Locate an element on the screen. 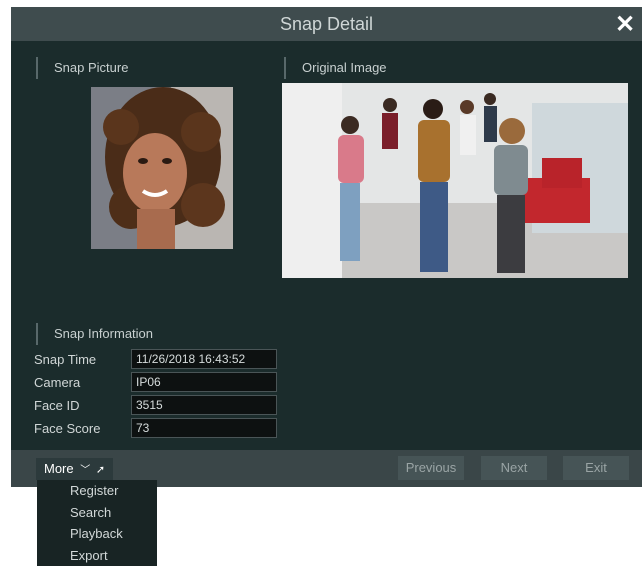  more-dropdown-menu: Register Search Playback Export is located at coordinates (97, 523).